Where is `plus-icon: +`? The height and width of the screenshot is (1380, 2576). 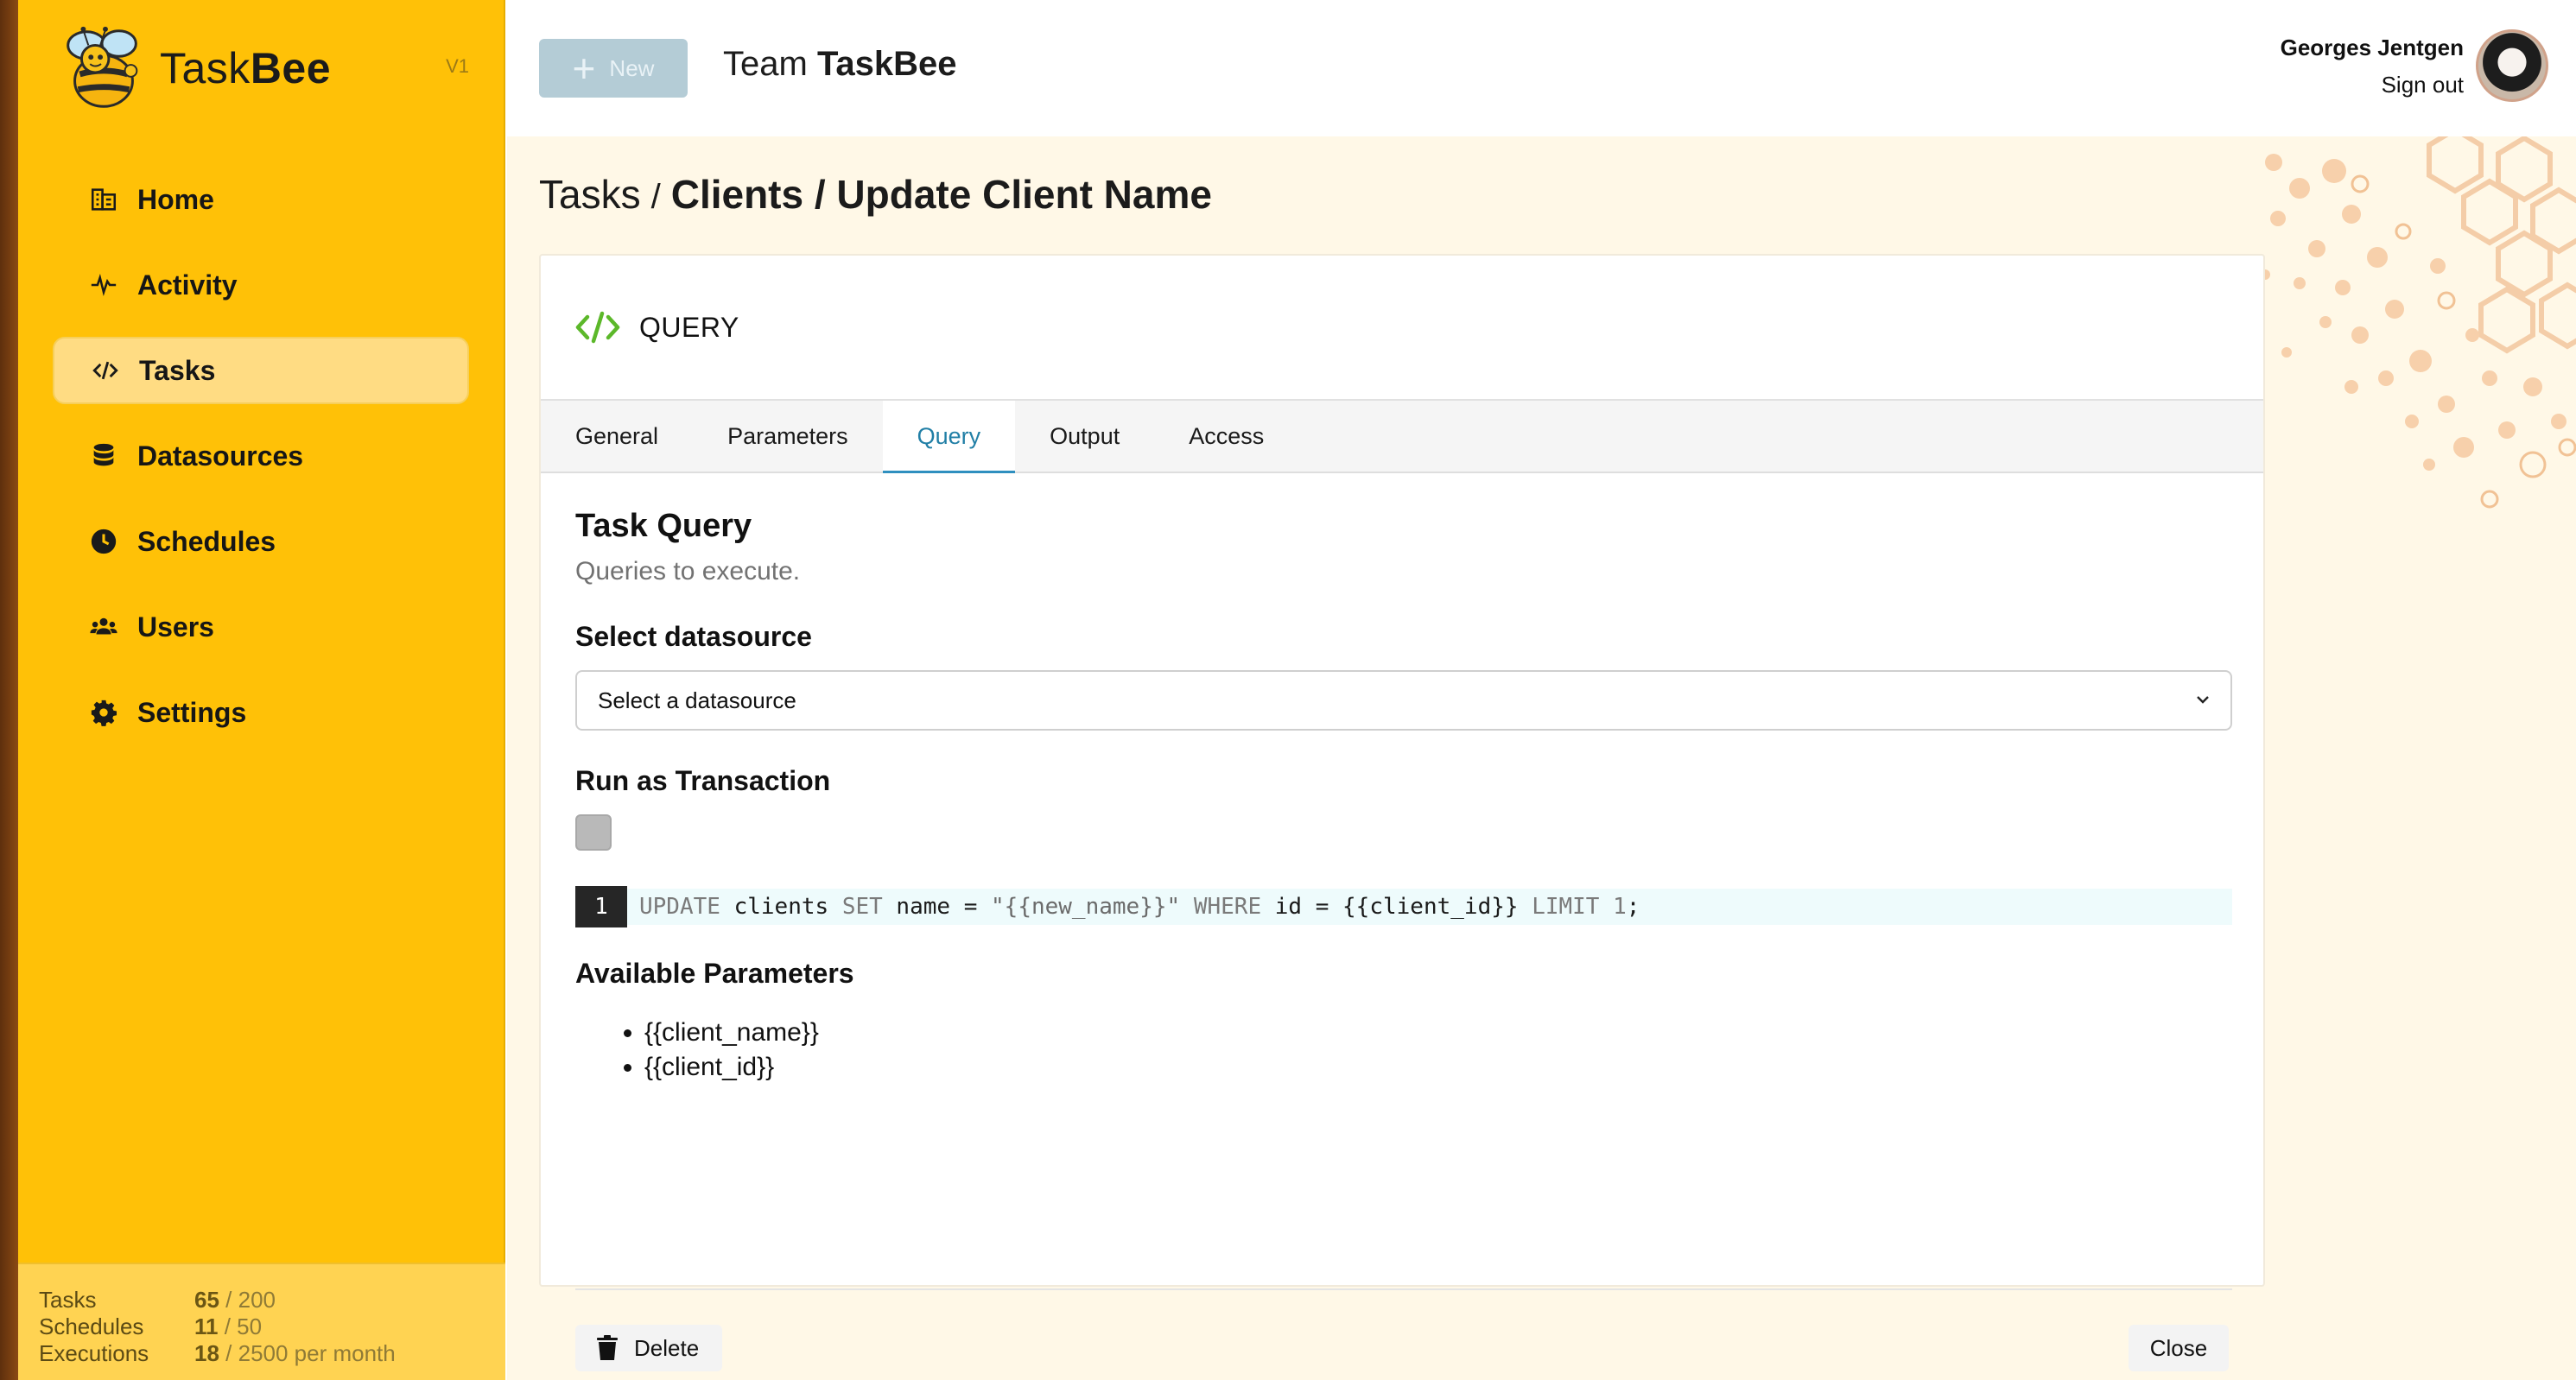 plus-icon: + is located at coordinates (584, 68).